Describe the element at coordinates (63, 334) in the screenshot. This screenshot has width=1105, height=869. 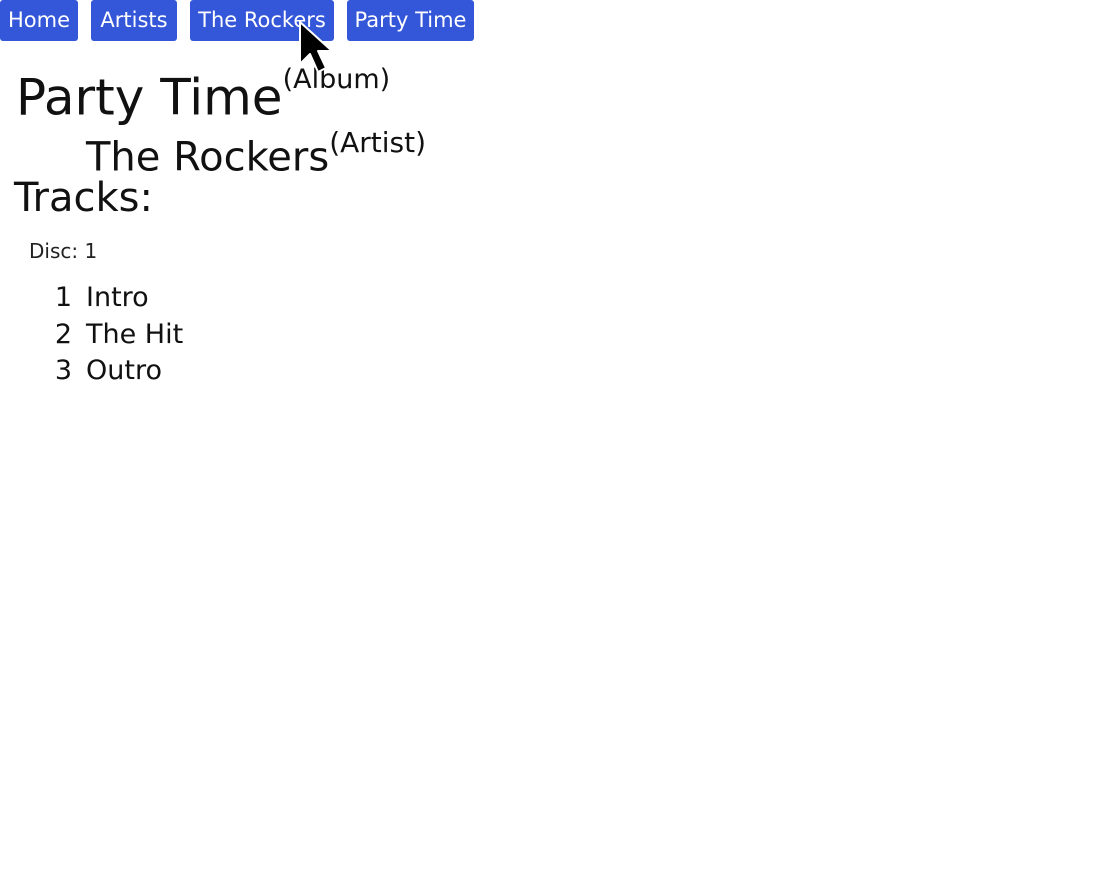
I see `track-number: 2` at that location.